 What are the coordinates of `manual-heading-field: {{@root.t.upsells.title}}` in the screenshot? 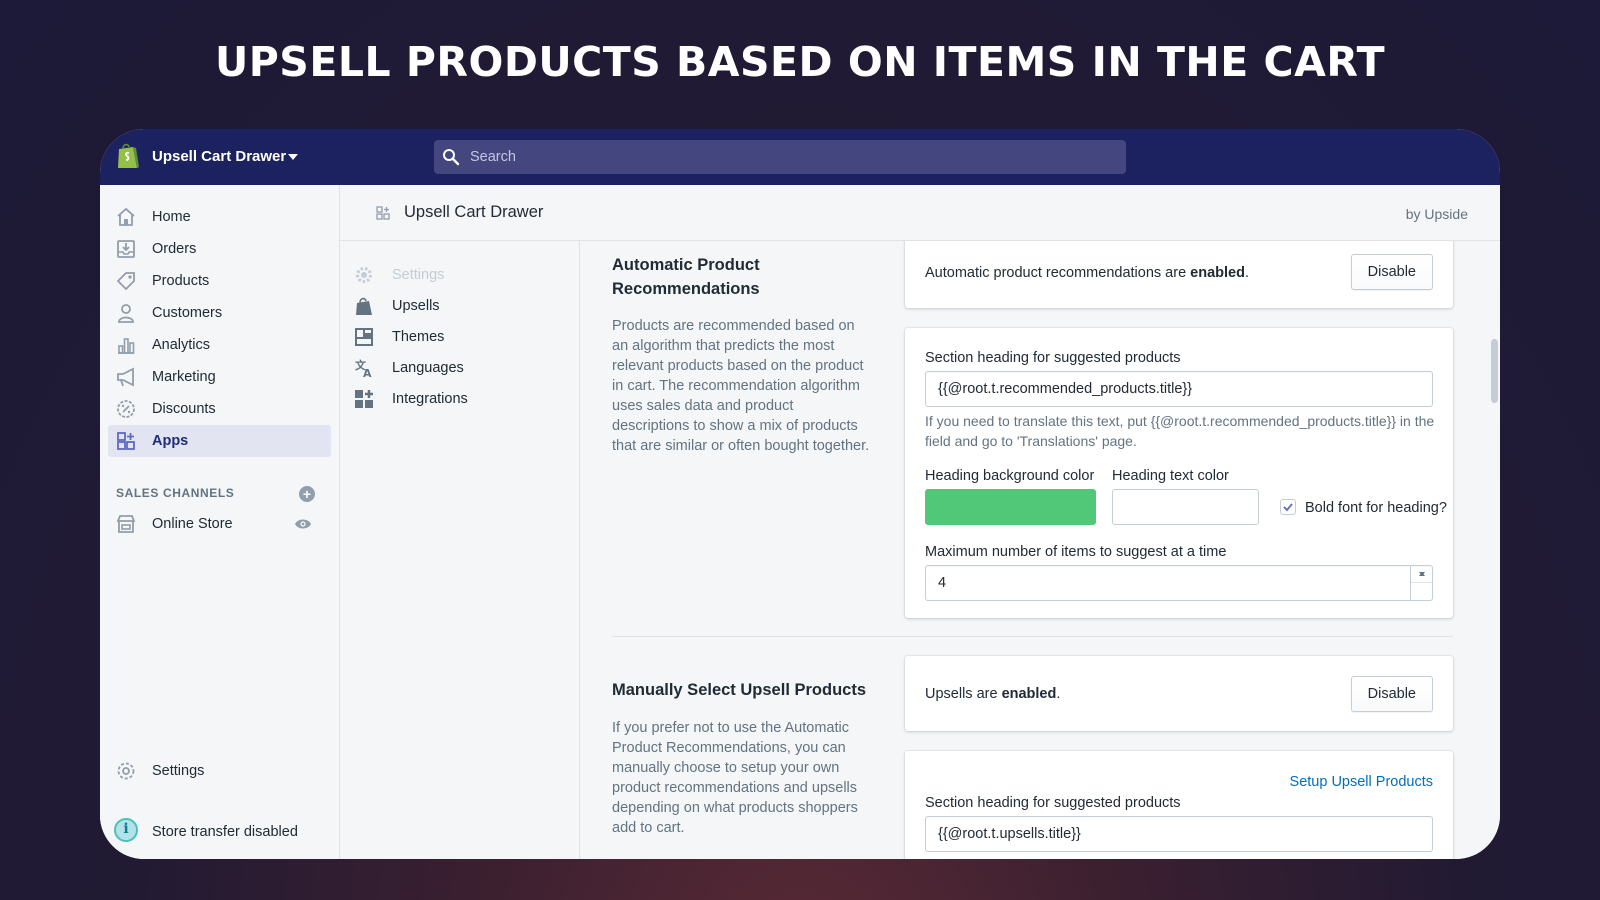 It's located at (1179, 834).